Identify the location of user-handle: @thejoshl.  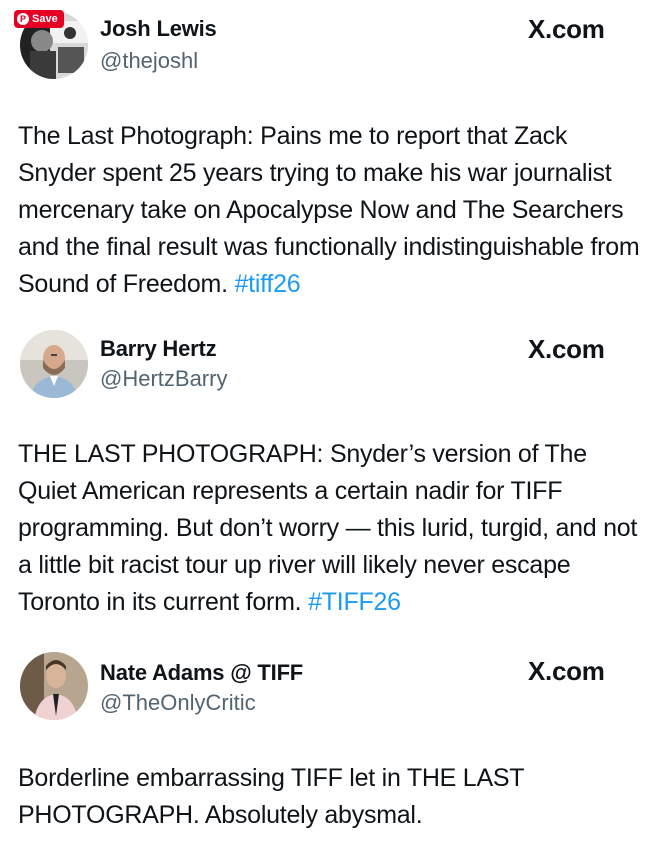
(149, 61).